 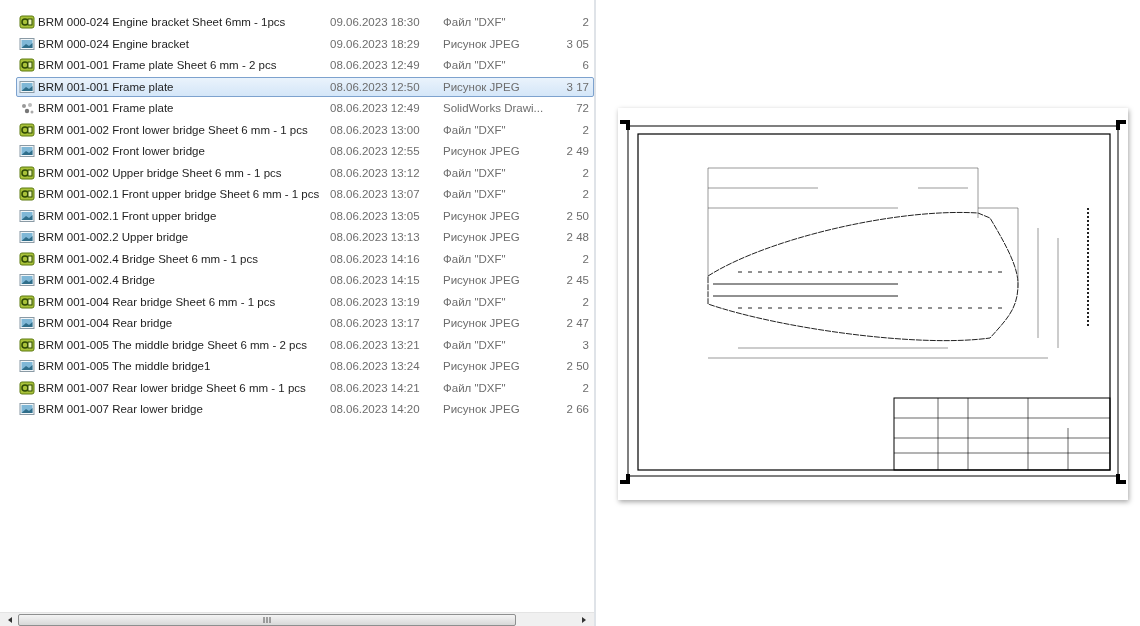 What do you see at coordinates (114, 43) in the screenshot?
I see `file-name: BRM 000-024 Engine bracket` at bounding box center [114, 43].